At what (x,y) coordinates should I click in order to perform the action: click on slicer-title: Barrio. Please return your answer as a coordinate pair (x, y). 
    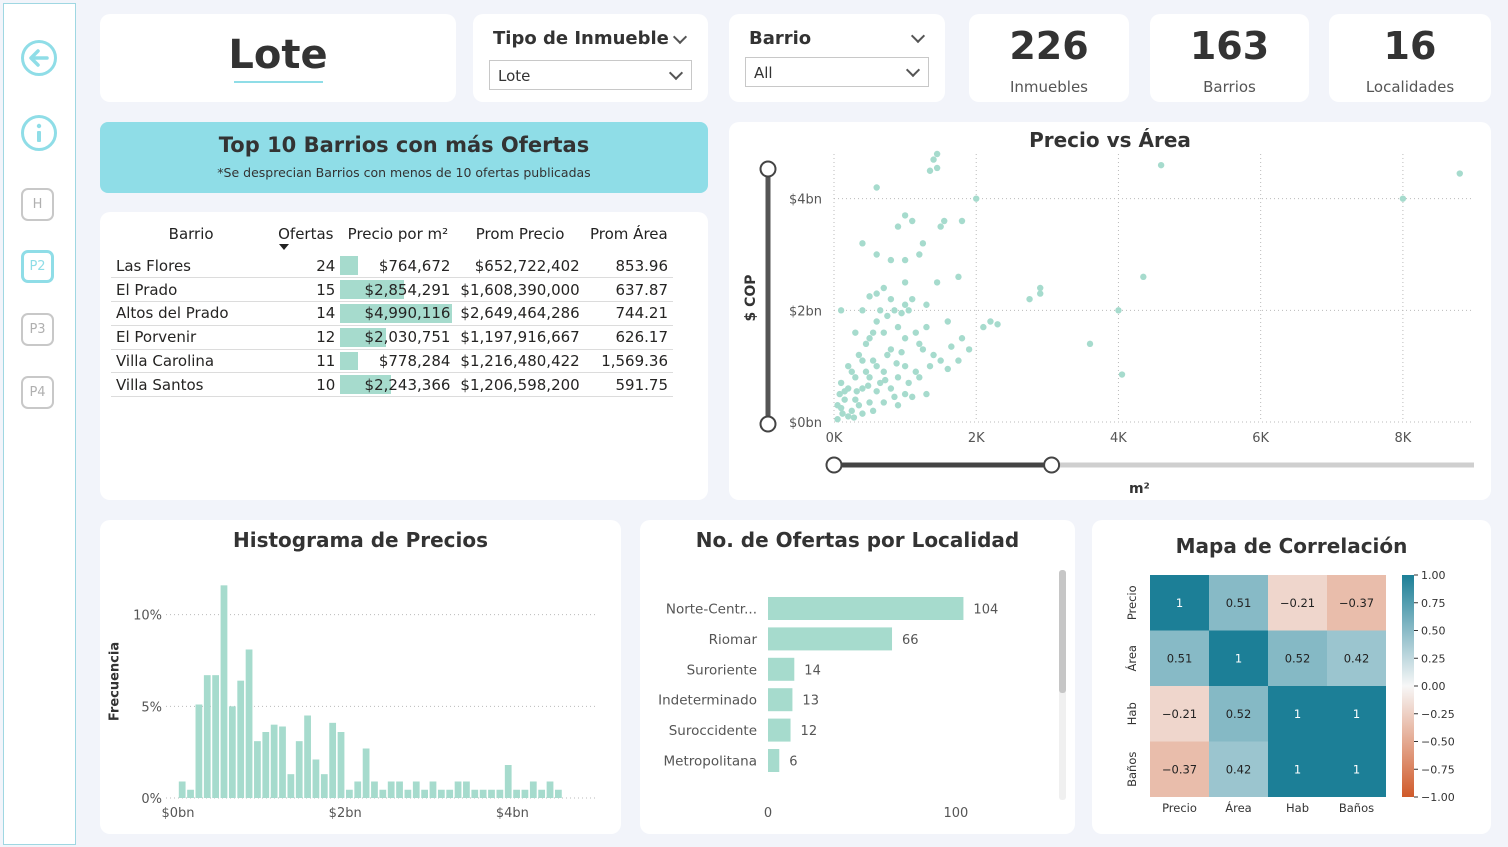
    Looking at the image, I should click on (780, 38).